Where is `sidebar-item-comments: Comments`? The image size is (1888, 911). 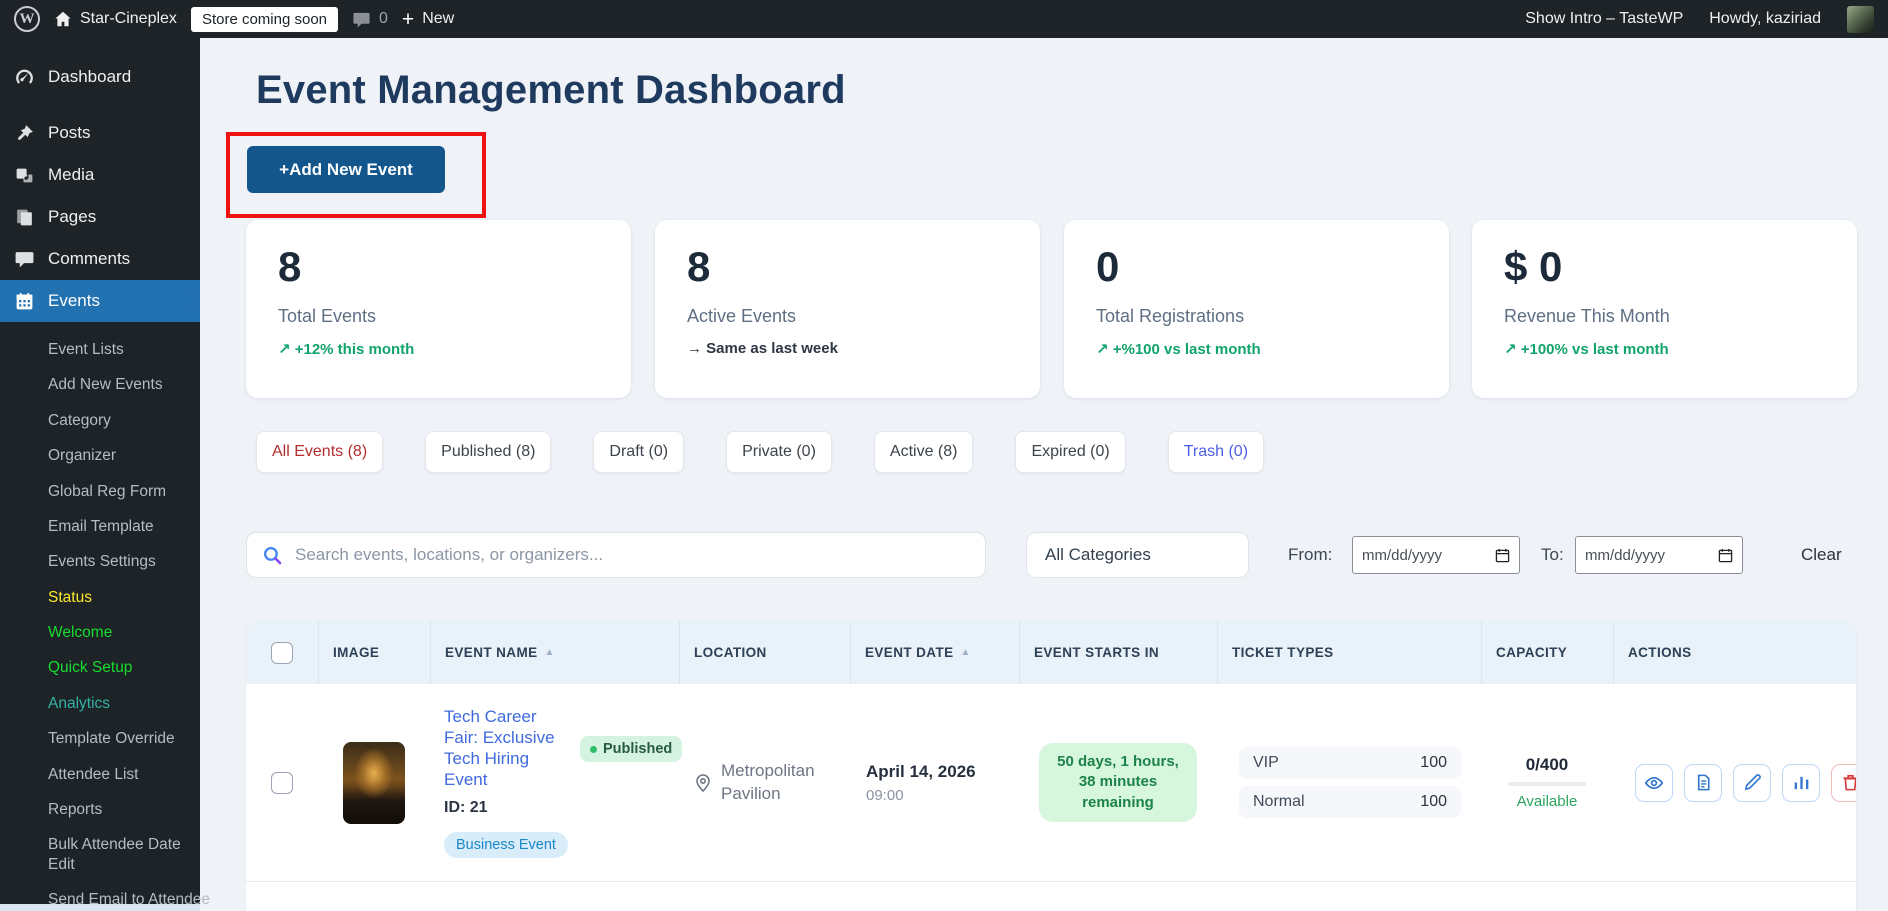
sidebar-item-comments: Comments is located at coordinates (100, 259).